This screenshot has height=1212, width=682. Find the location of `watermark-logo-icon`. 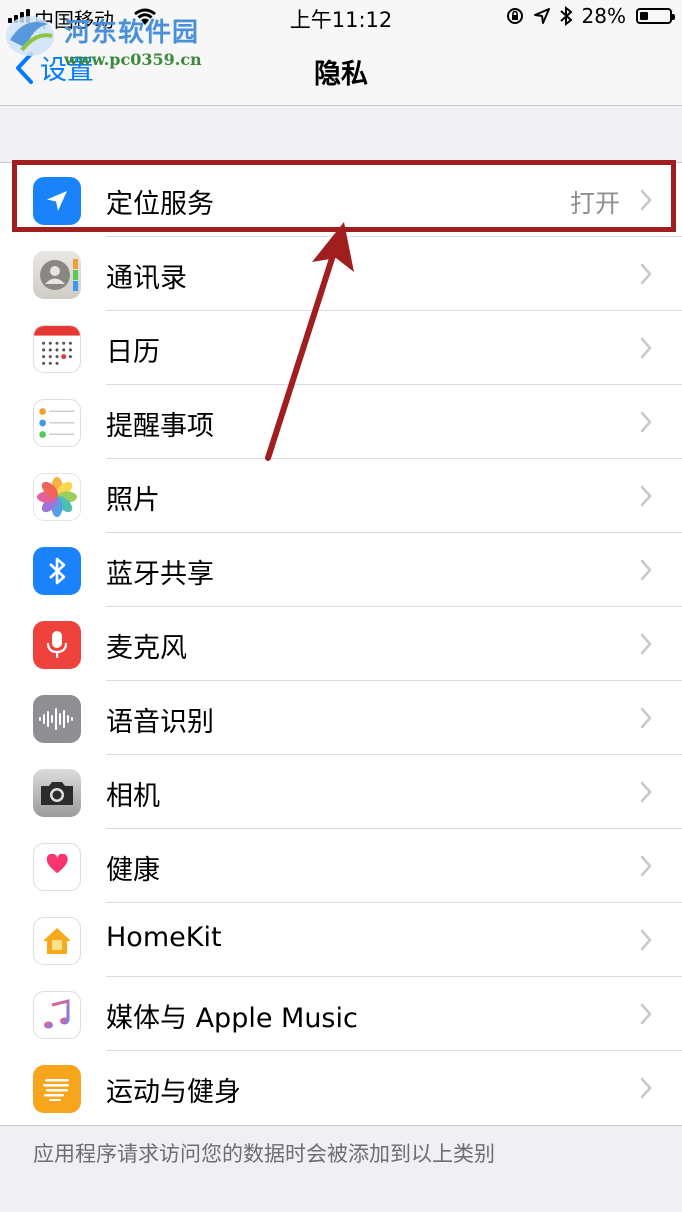

watermark-logo-icon is located at coordinates (30, 36).